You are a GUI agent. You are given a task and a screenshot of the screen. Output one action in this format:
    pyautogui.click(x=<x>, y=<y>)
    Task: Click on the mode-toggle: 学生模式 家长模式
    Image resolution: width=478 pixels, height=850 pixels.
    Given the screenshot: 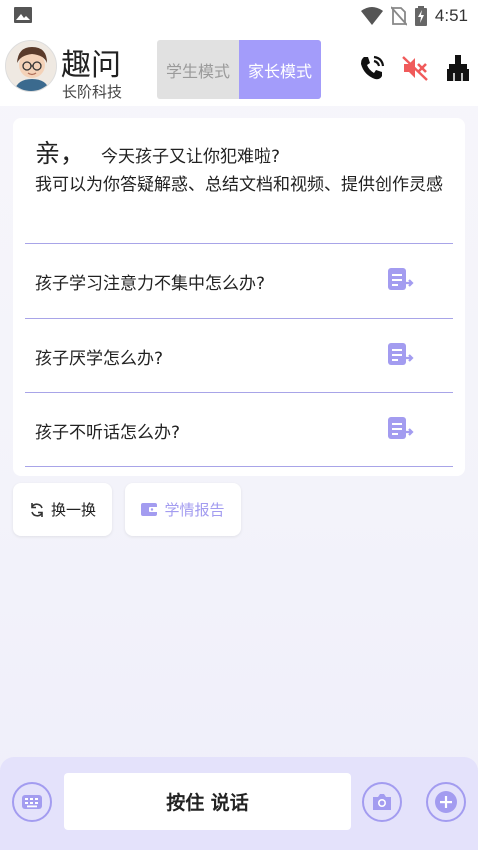 What is the action you would take?
    pyautogui.click(x=239, y=69)
    